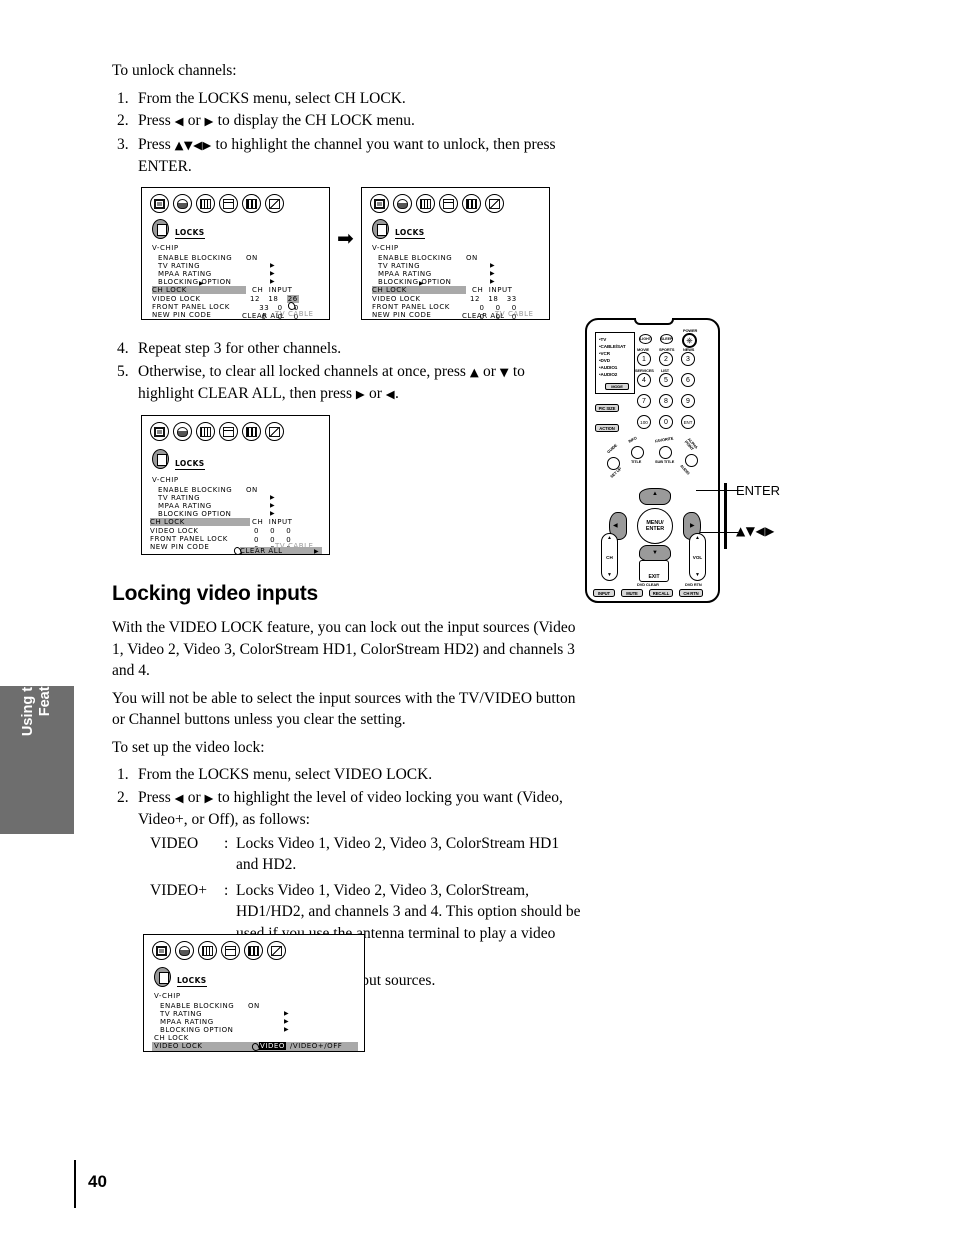 The height and width of the screenshot is (1235, 954). What do you see at coordinates (644, 359) in the screenshot?
I see `number-button-1: 1` at bounding box center [644, 359].